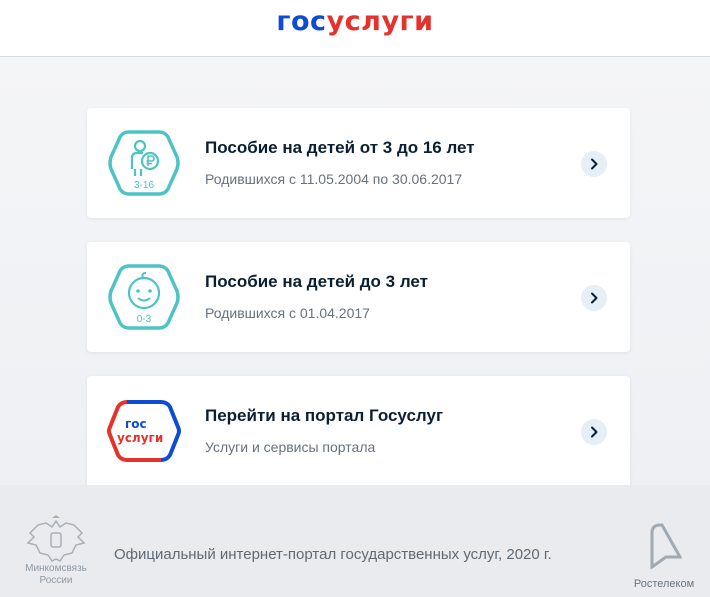 The height and width of the screenshot is (597, 710). Describe the element at coordinates (340, 147) in the screenshot. I see `card-title: Пособие на детей от 3 до 16 лет` at that location.